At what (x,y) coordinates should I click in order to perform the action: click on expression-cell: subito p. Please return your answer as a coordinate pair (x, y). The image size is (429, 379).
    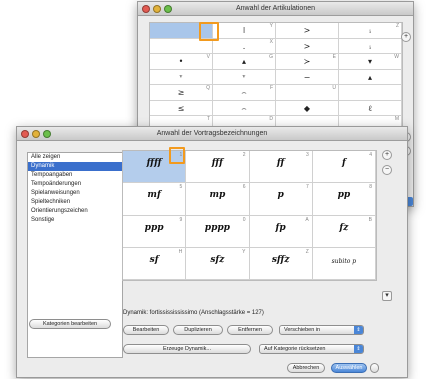
    Looking at the image, I should click on (344, 263).